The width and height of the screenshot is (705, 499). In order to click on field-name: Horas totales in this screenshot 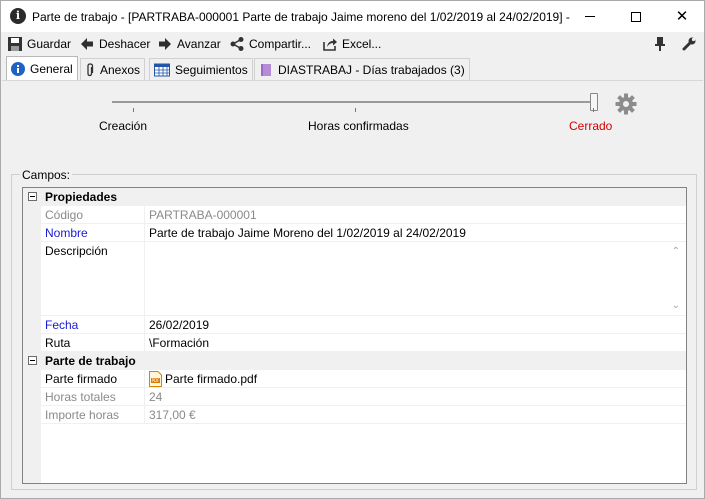, I will do `click(93, 396)`.